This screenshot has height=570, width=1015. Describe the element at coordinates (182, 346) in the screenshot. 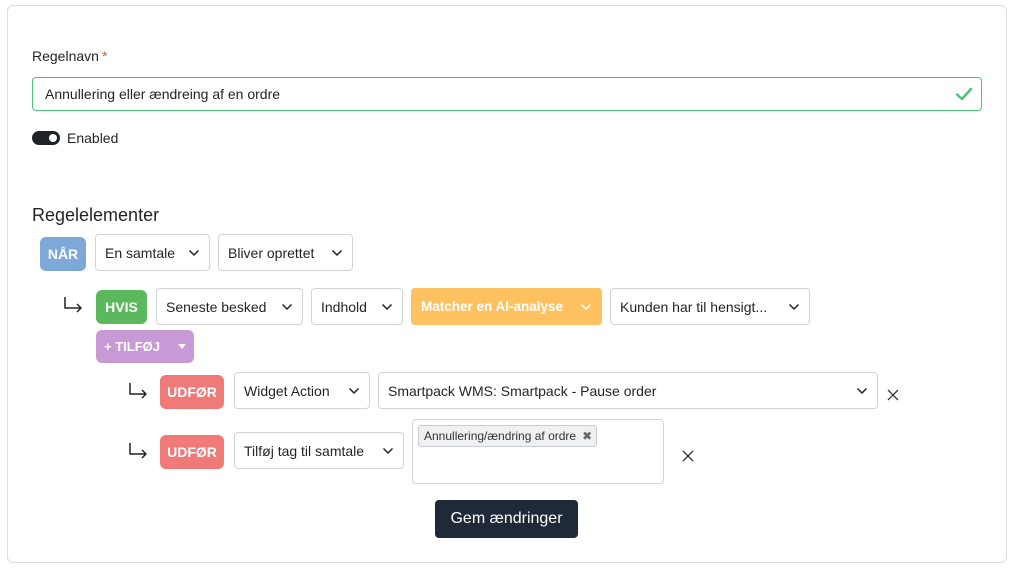

I see `caret-down-icon` at that location.